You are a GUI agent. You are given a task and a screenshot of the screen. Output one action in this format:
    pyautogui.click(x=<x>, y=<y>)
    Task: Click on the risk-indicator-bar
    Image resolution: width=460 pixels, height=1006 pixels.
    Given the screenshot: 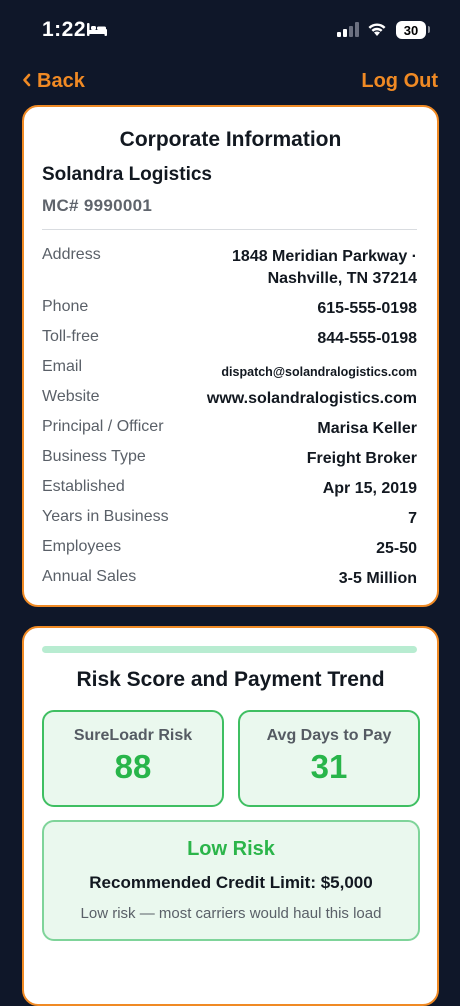 What is the action you would take?
    pyautogui.click(x=229, y=649)
    